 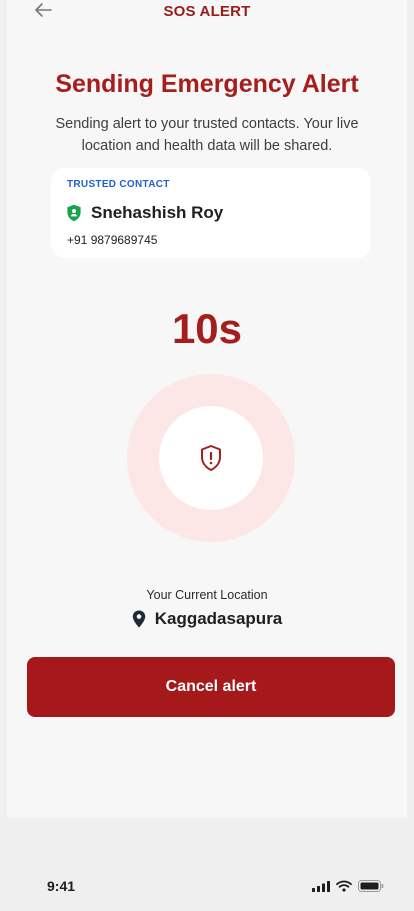 I want to click on contact-name: Snehashish Roy, so click(x=157, y=212).